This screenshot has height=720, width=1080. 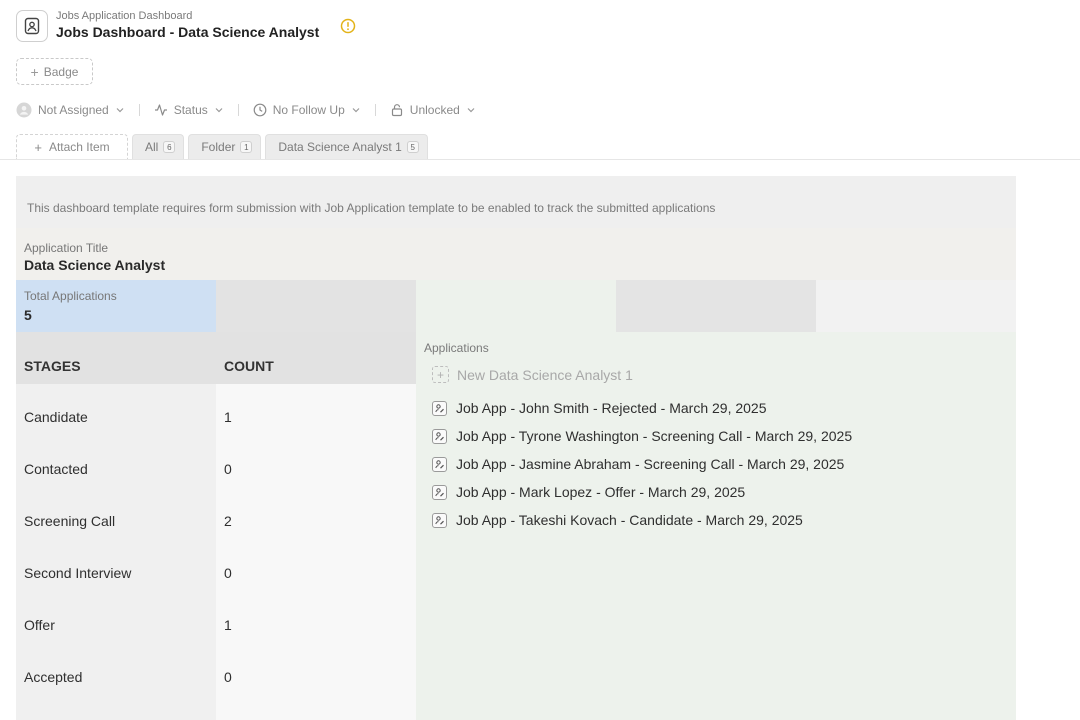 I want to click on new-application-label: New Data Science Analyst 1, so click(x=545, y=374).